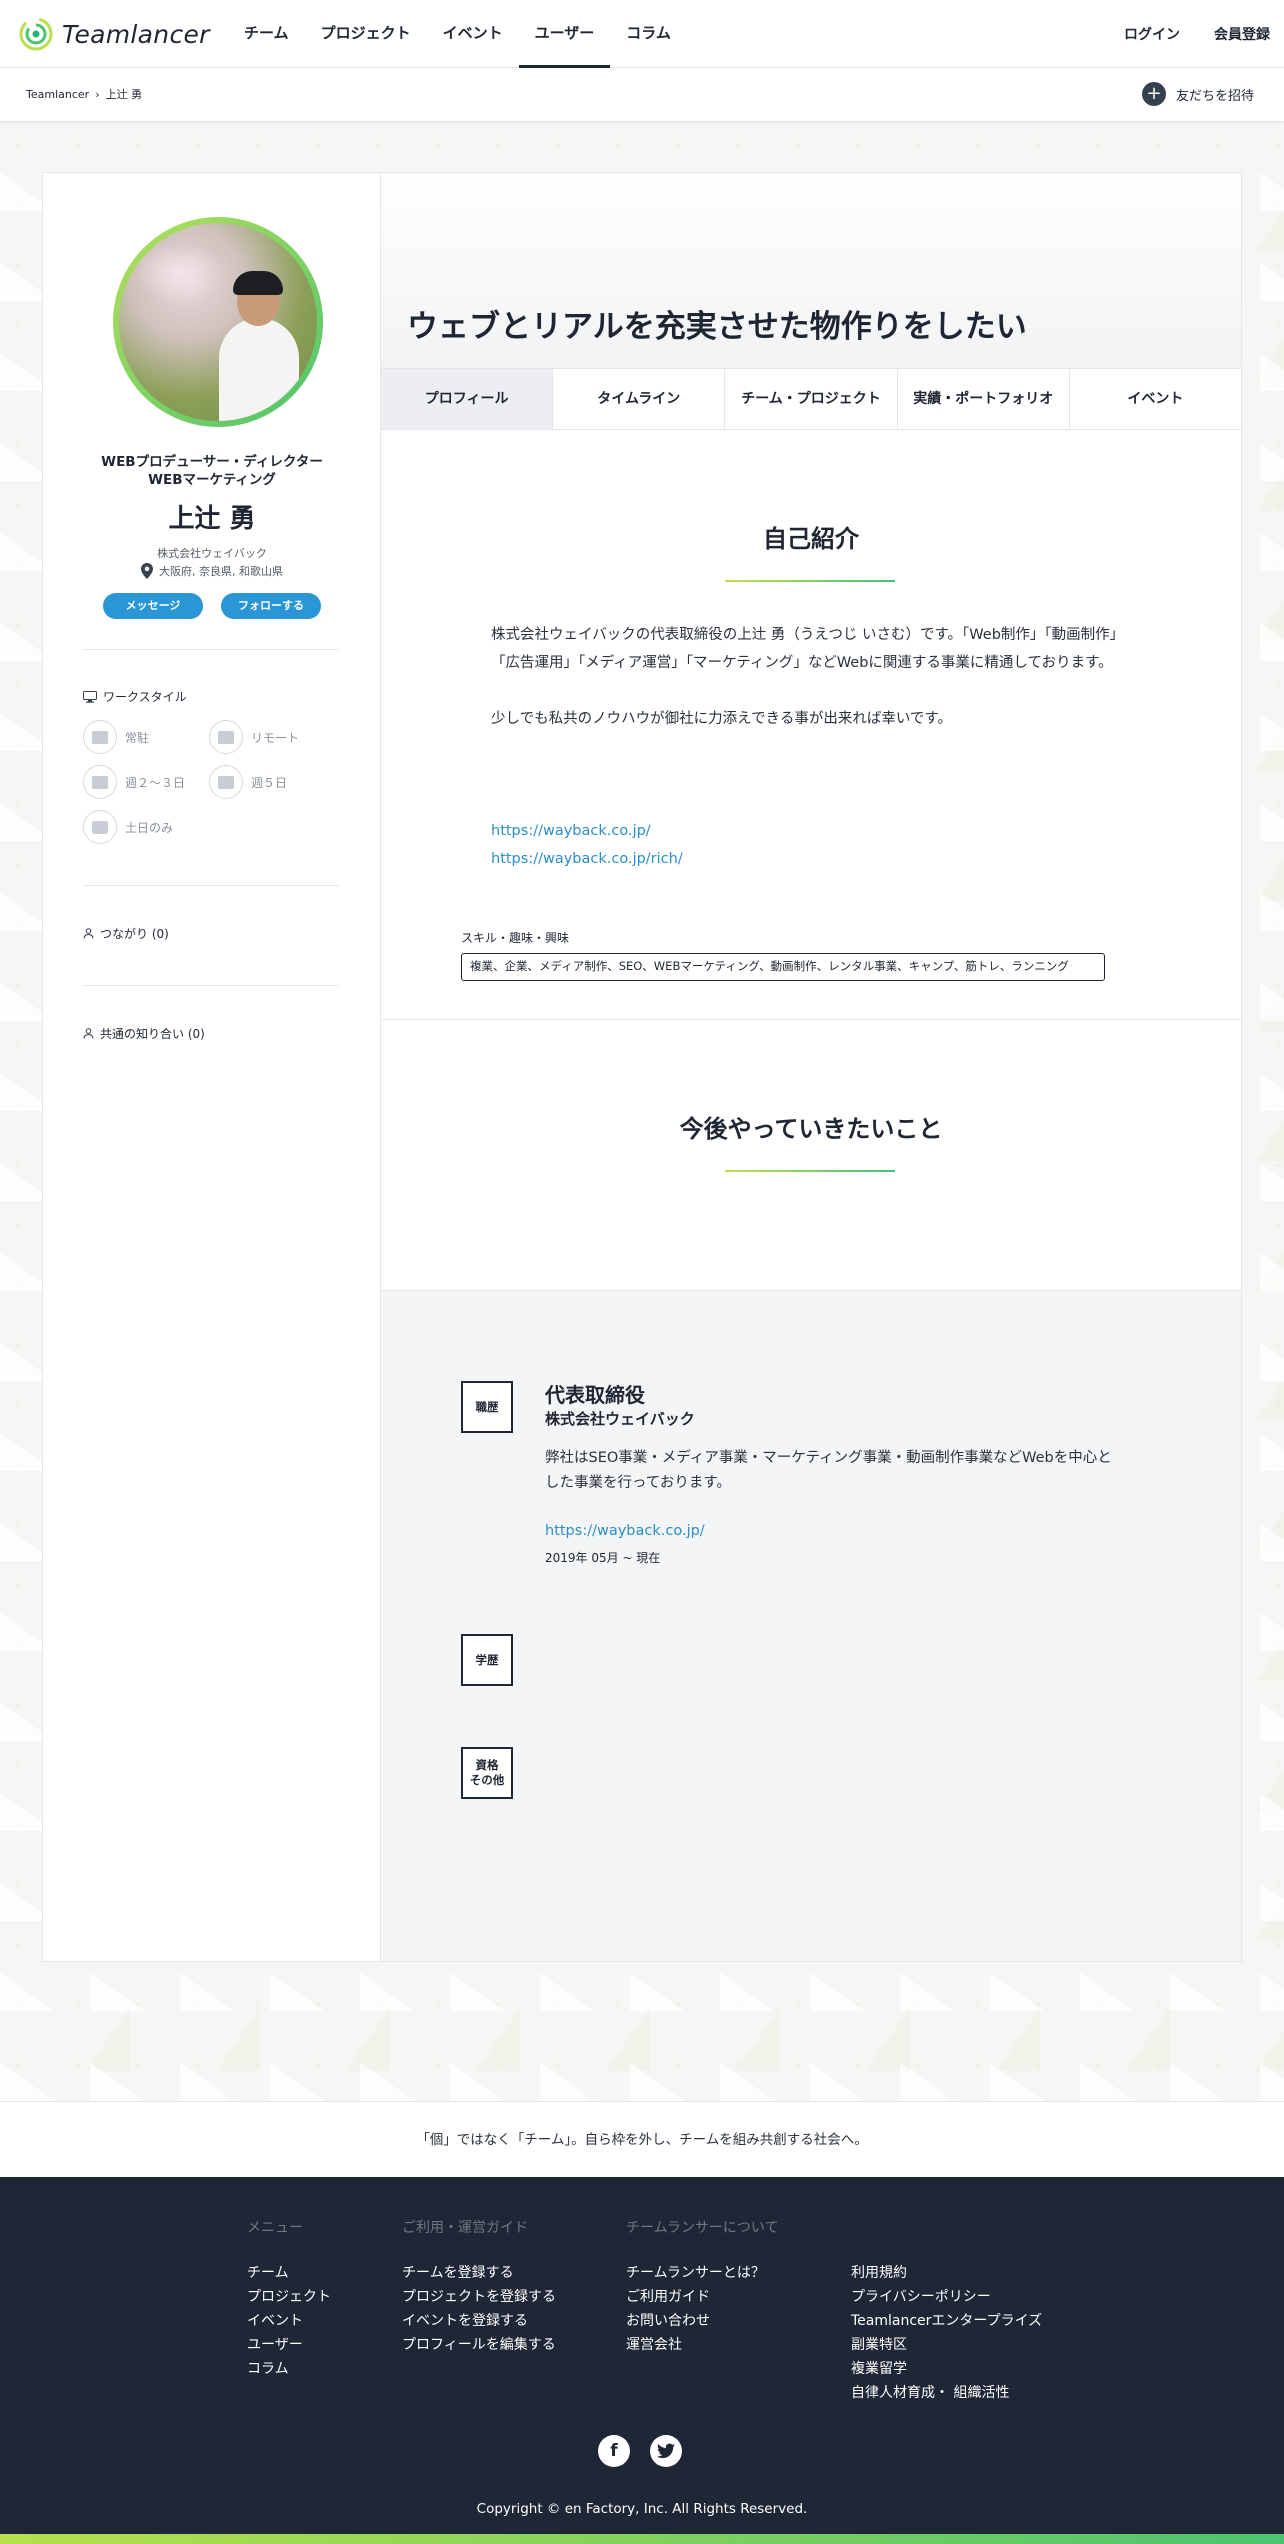 The width and height of the screenshot is (1284, 2544). Describe the element at coordinates (1153, 94) in the screenshot. I see `plus-icon: +` at that location.